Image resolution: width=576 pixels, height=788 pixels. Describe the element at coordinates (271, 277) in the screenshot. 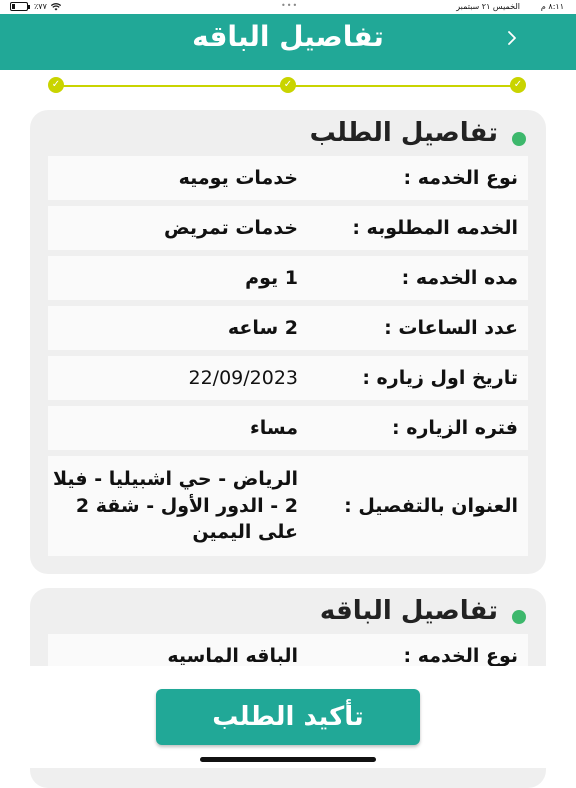

I see `row-value: 1 يوم` at that location.